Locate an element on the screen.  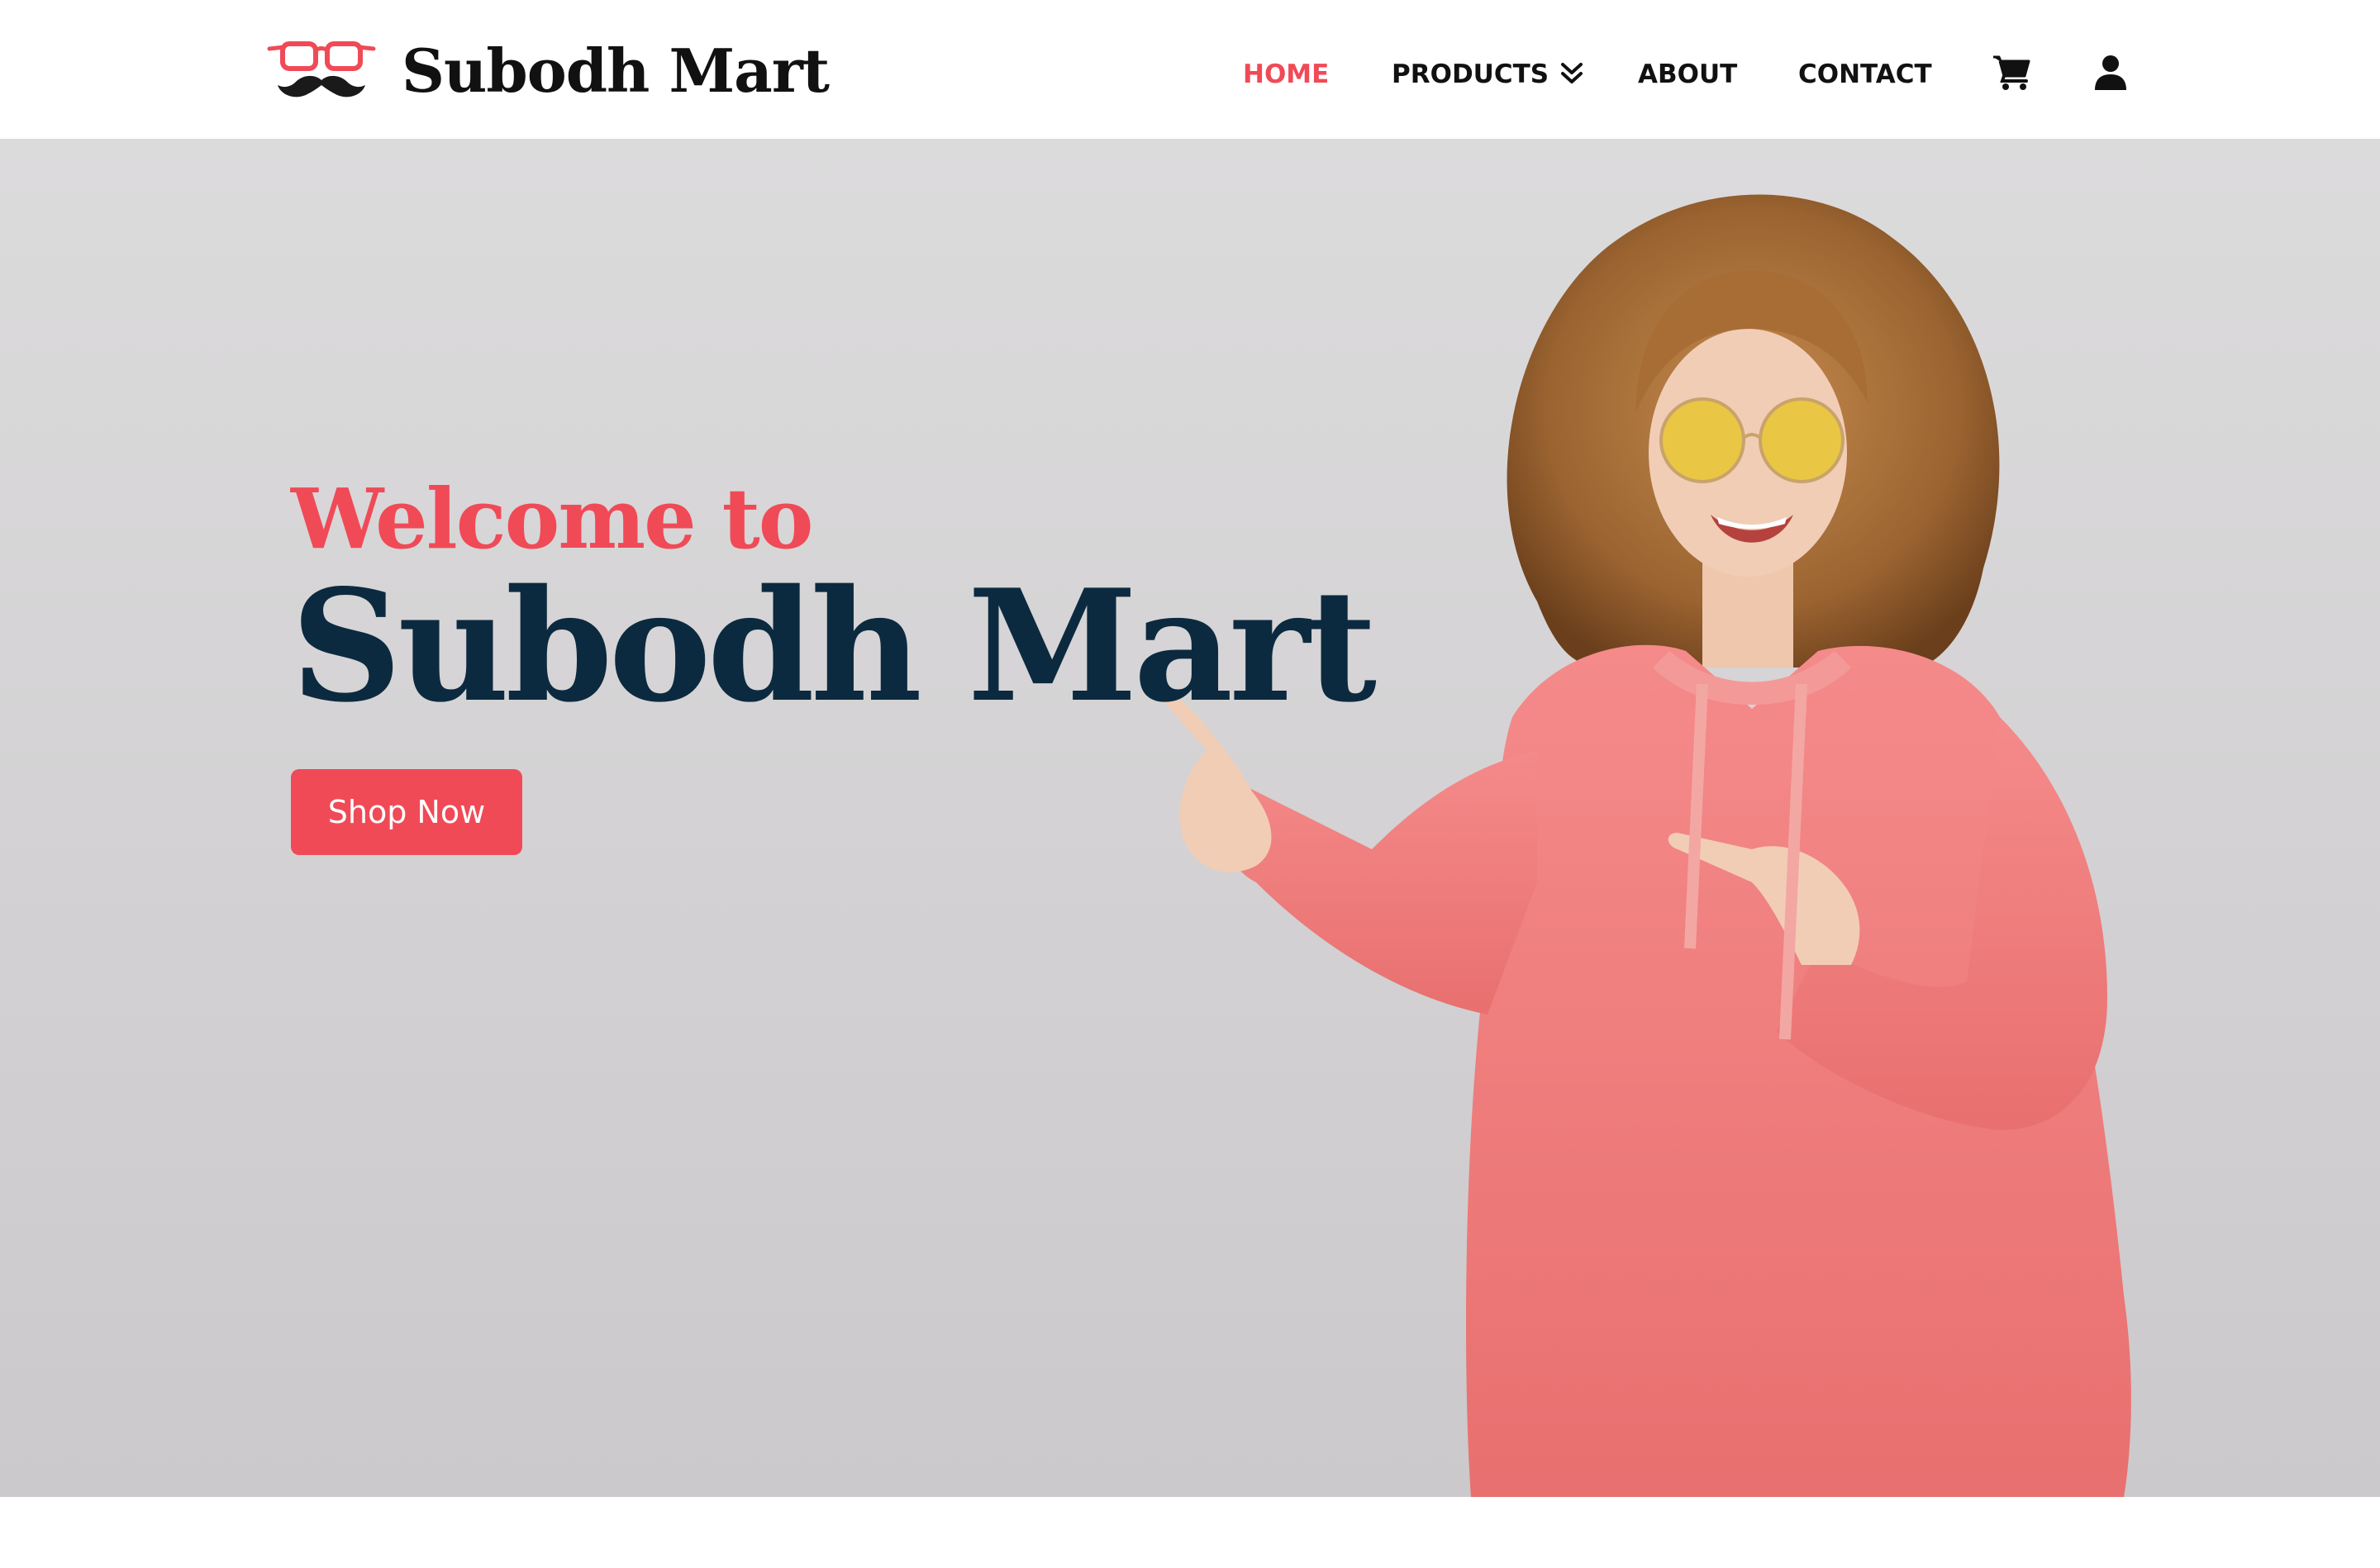
site-header: Subodh Mart HOME PRODUCTS ABOUT CONTACT is located at coordinates (1190, 69).